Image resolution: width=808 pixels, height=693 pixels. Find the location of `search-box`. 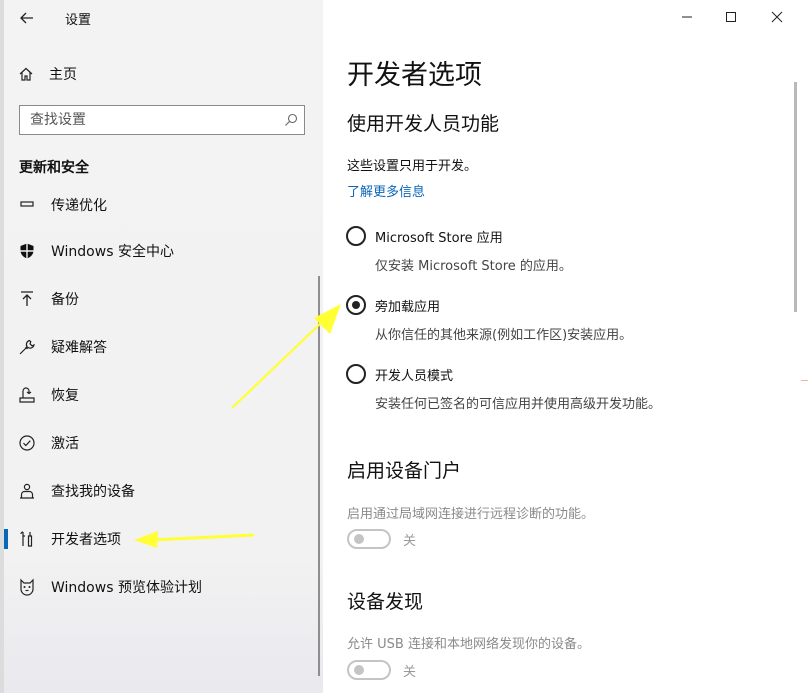

search-box is located at coordinates (162, 120).